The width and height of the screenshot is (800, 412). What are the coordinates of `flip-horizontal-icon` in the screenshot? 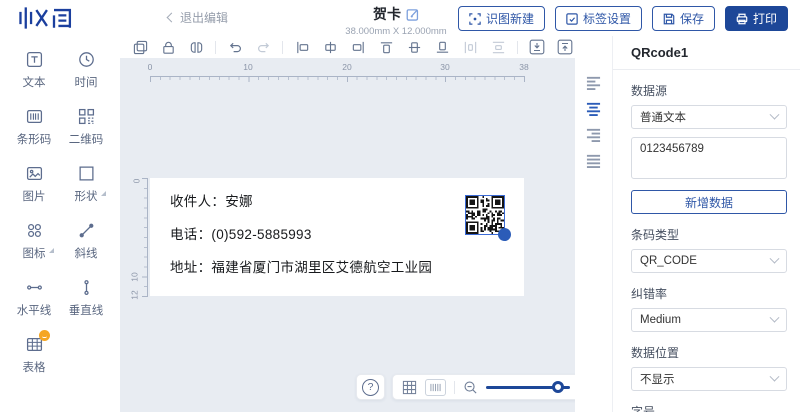 It's located at (196, 47).